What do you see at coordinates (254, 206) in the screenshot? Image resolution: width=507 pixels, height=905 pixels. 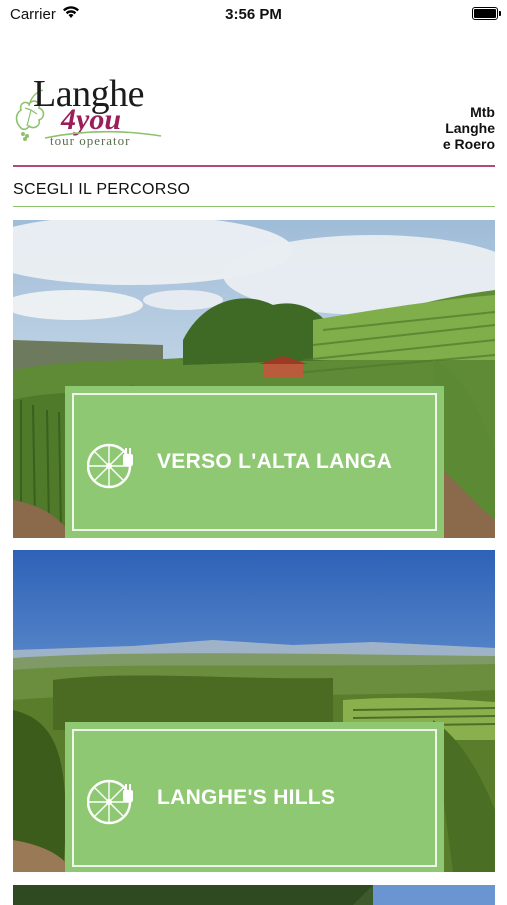 I see `section-divider` at bounding box center [254, 206].